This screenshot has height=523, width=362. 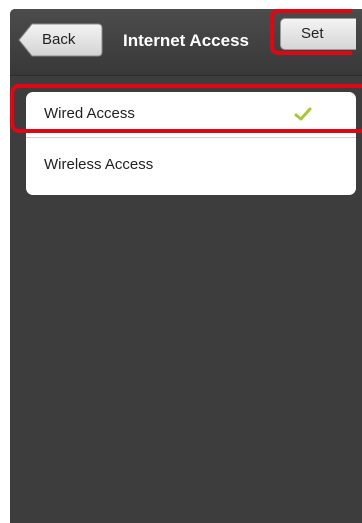 I want to click on back-button: Back, so click(x=60, y=40).